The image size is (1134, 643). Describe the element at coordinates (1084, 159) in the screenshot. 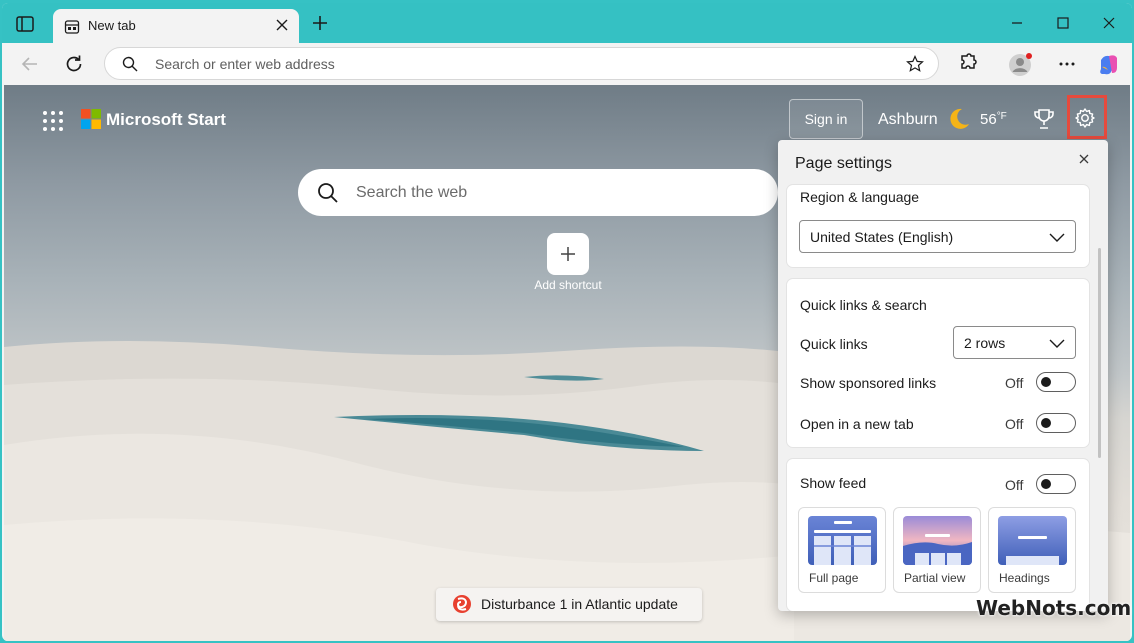

I see `close-icon` at that location.